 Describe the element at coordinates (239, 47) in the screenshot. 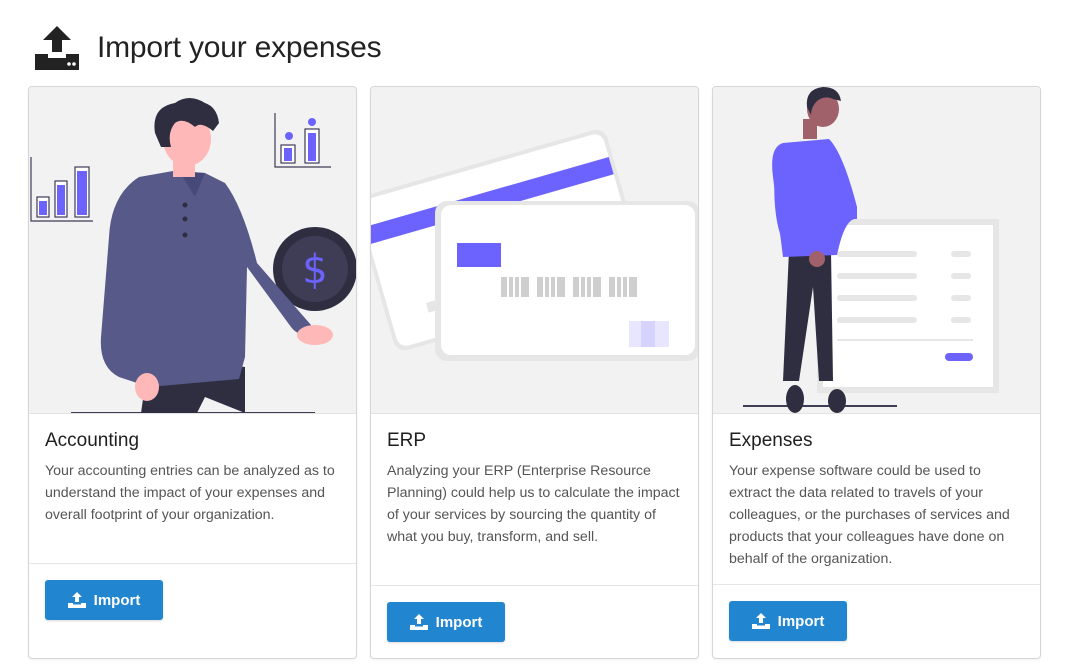

I see `page-title: Import your expenses` at that location.